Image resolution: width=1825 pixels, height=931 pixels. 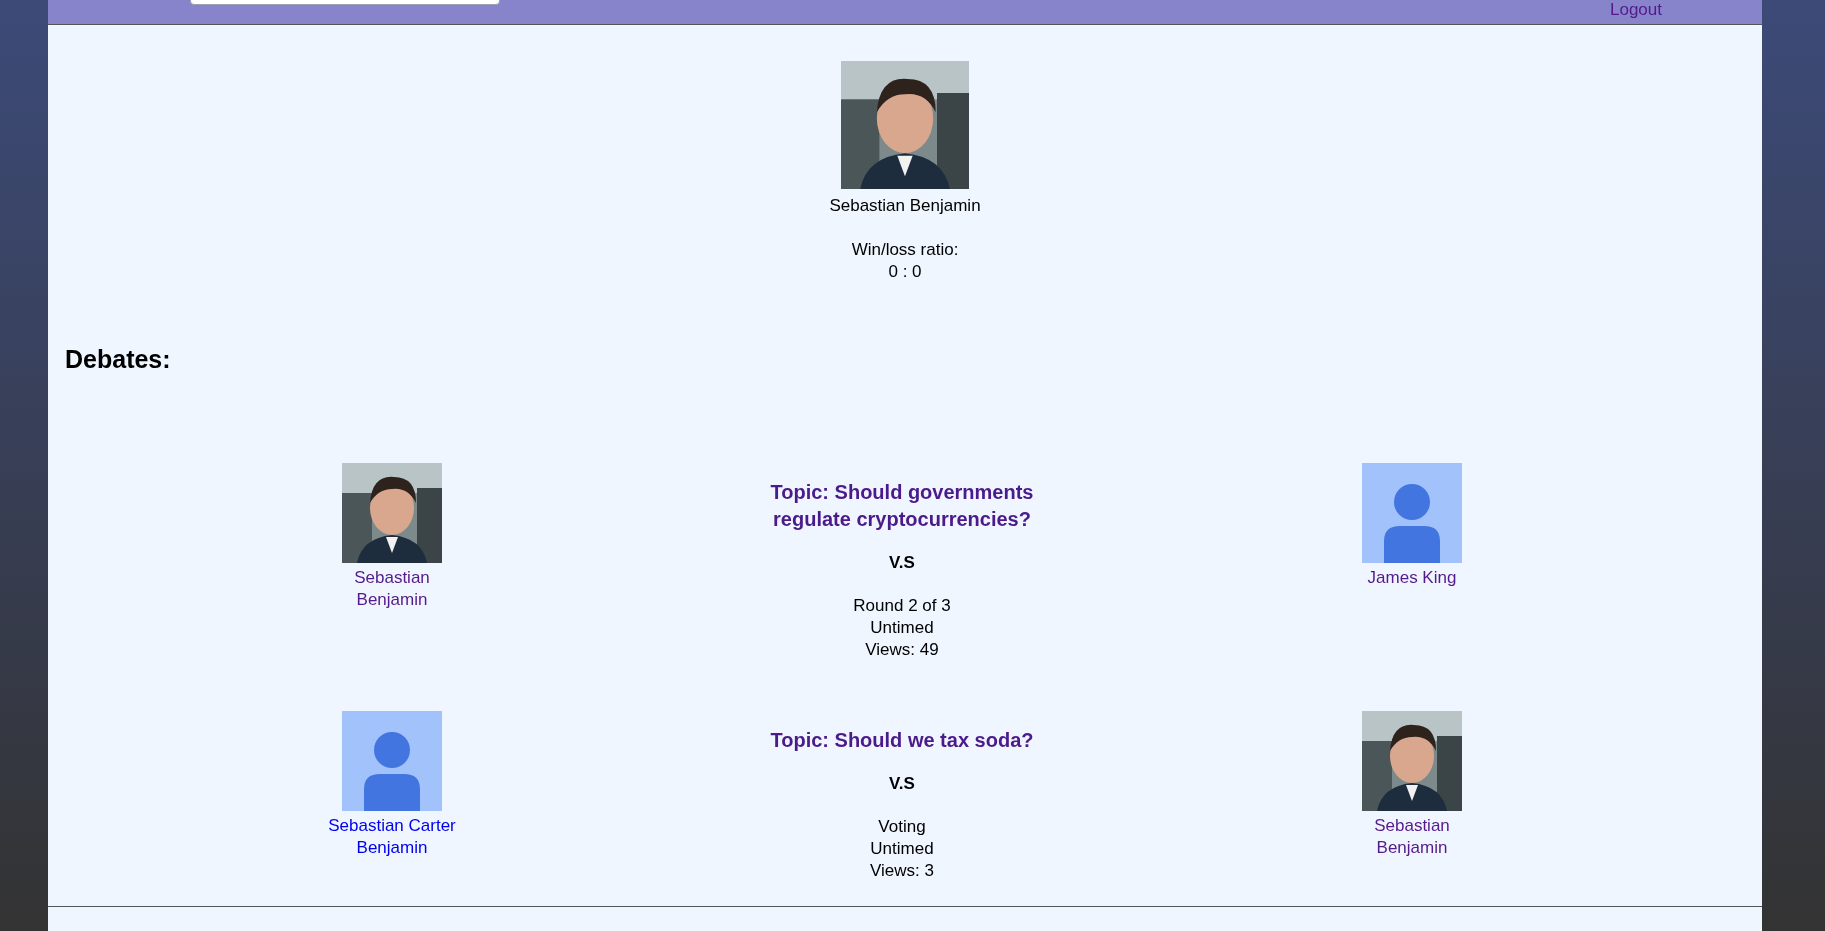 What do you see at coordinates (902, 605) in the screenshot?
I see `debate-status: Round 2 of 3` at bounding box center [902, 605].